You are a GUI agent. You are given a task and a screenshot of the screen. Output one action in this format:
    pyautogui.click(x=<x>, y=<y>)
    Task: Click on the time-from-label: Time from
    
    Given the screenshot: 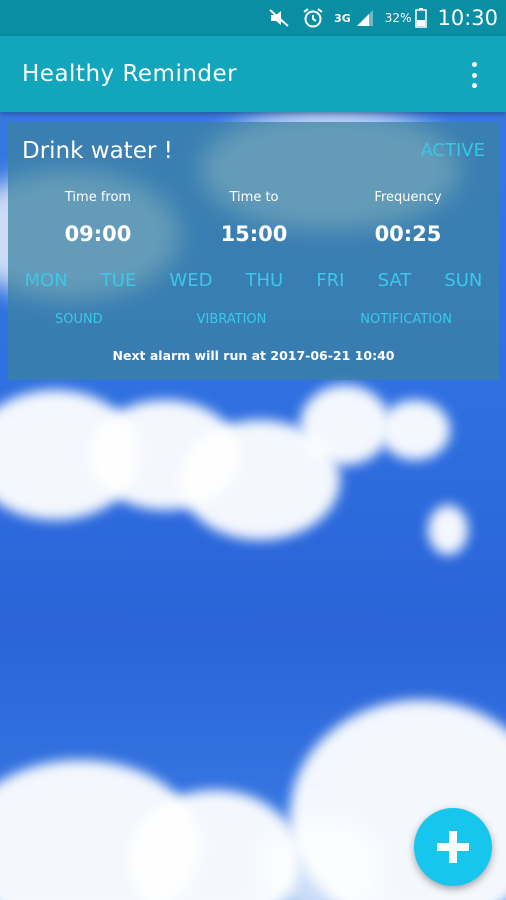 What is the action you would take?
    pyautogui.click(x=98, y=197)
    